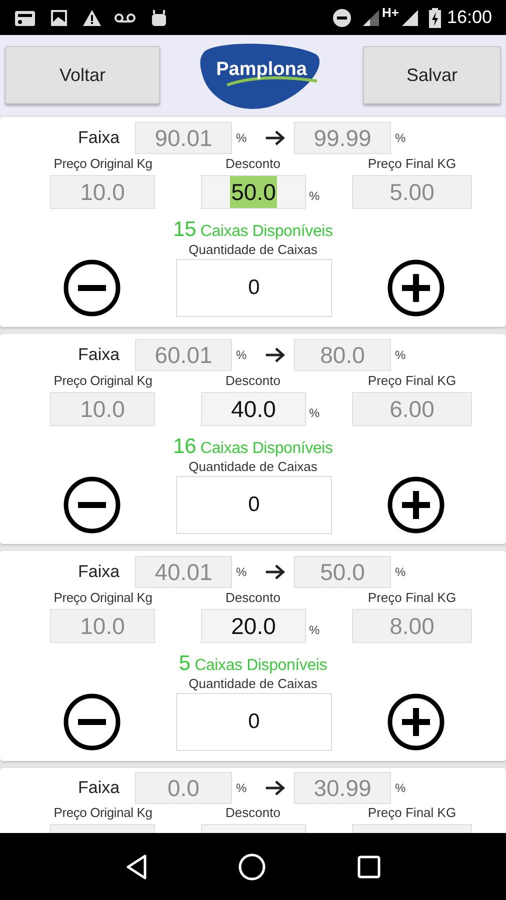 This screenshot has width=506, height=900. Describe the element at coordinates (412, 192) in the screenshot. I see `final-price-field: 5.00` at that location.